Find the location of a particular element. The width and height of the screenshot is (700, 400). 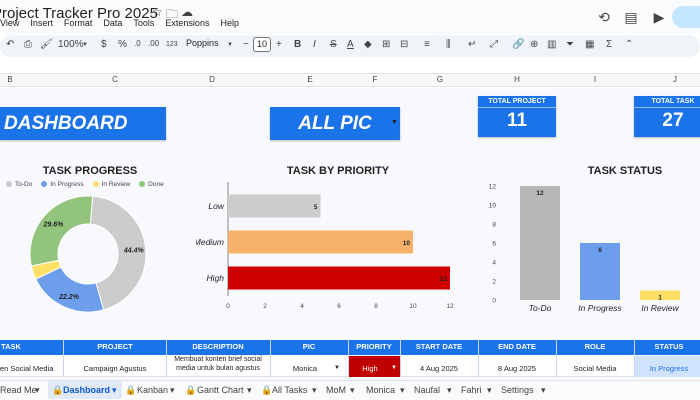

tab-dashboard: Dashboard is located at coordinates (86, 390).